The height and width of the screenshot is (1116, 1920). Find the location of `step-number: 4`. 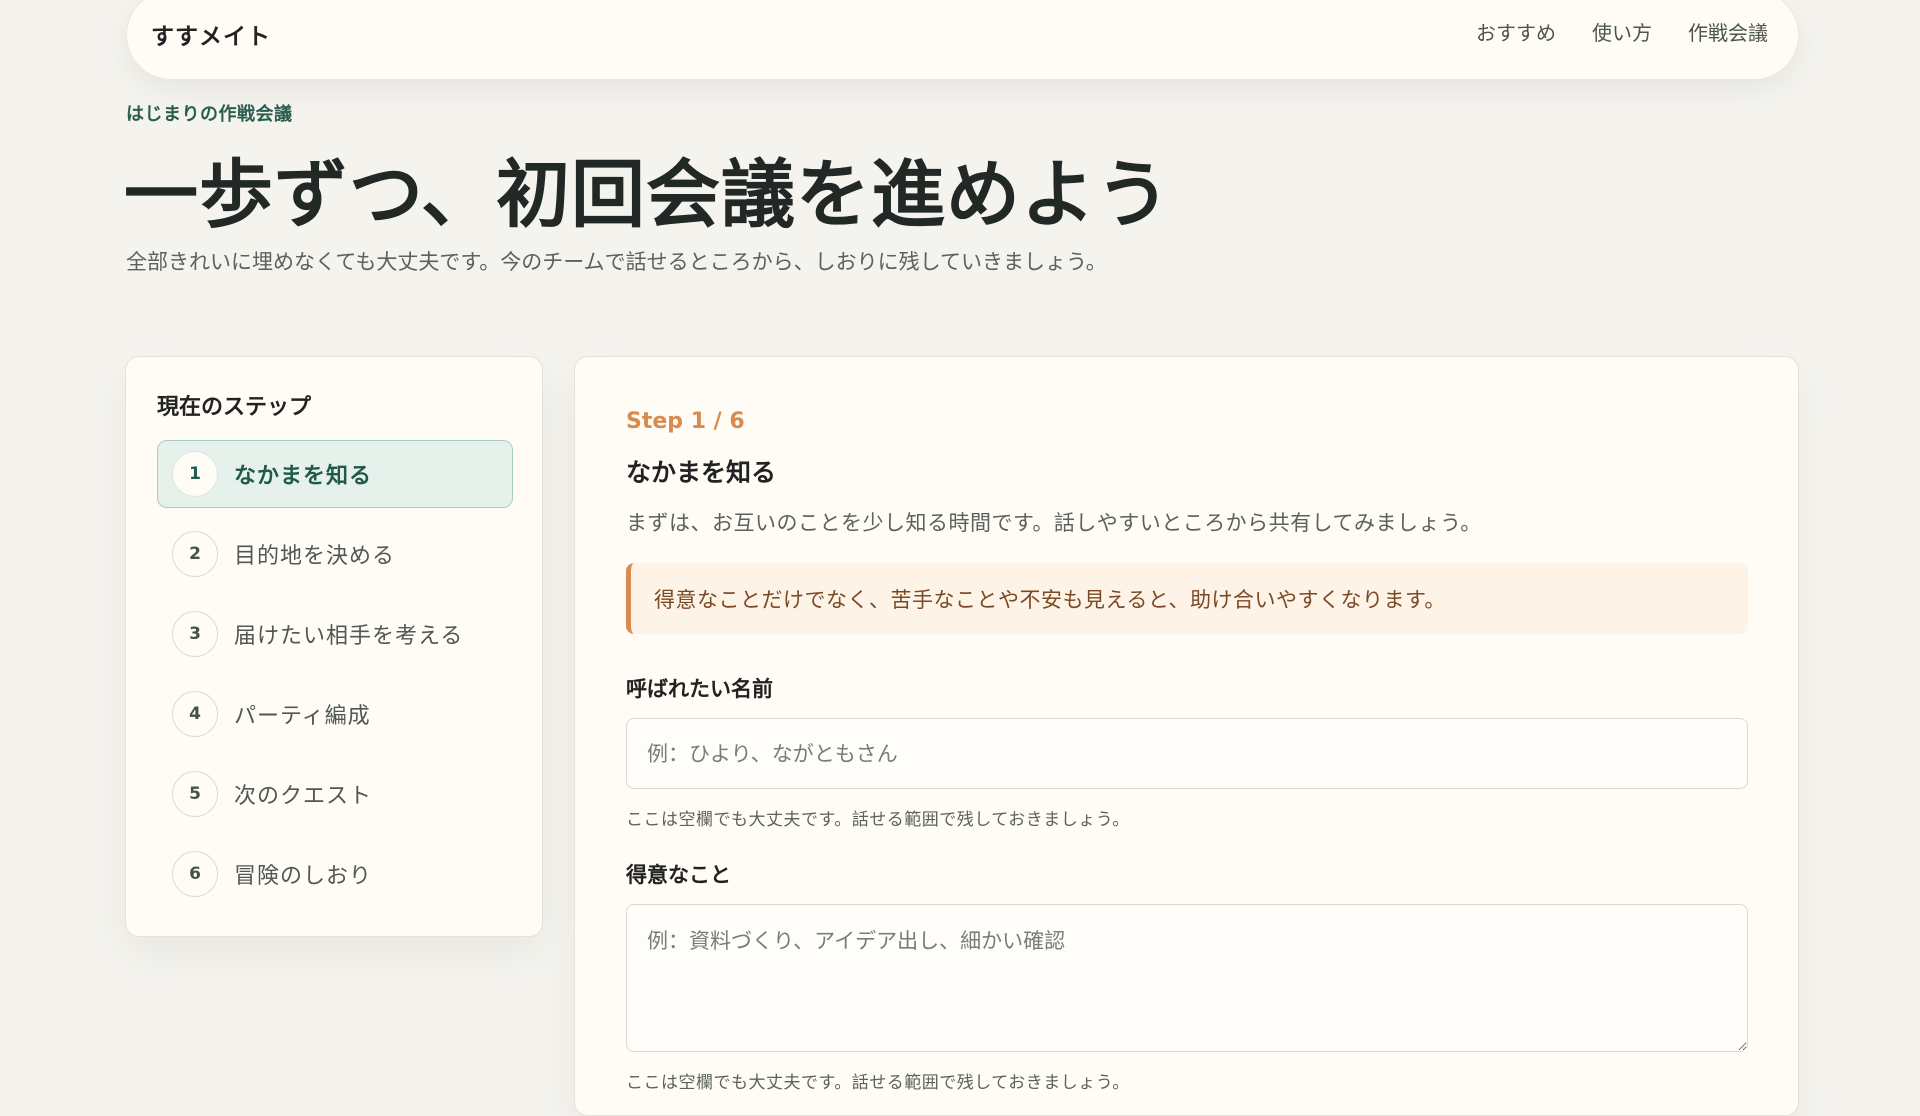

step-number: 4 is located at coordinates (195, 714).